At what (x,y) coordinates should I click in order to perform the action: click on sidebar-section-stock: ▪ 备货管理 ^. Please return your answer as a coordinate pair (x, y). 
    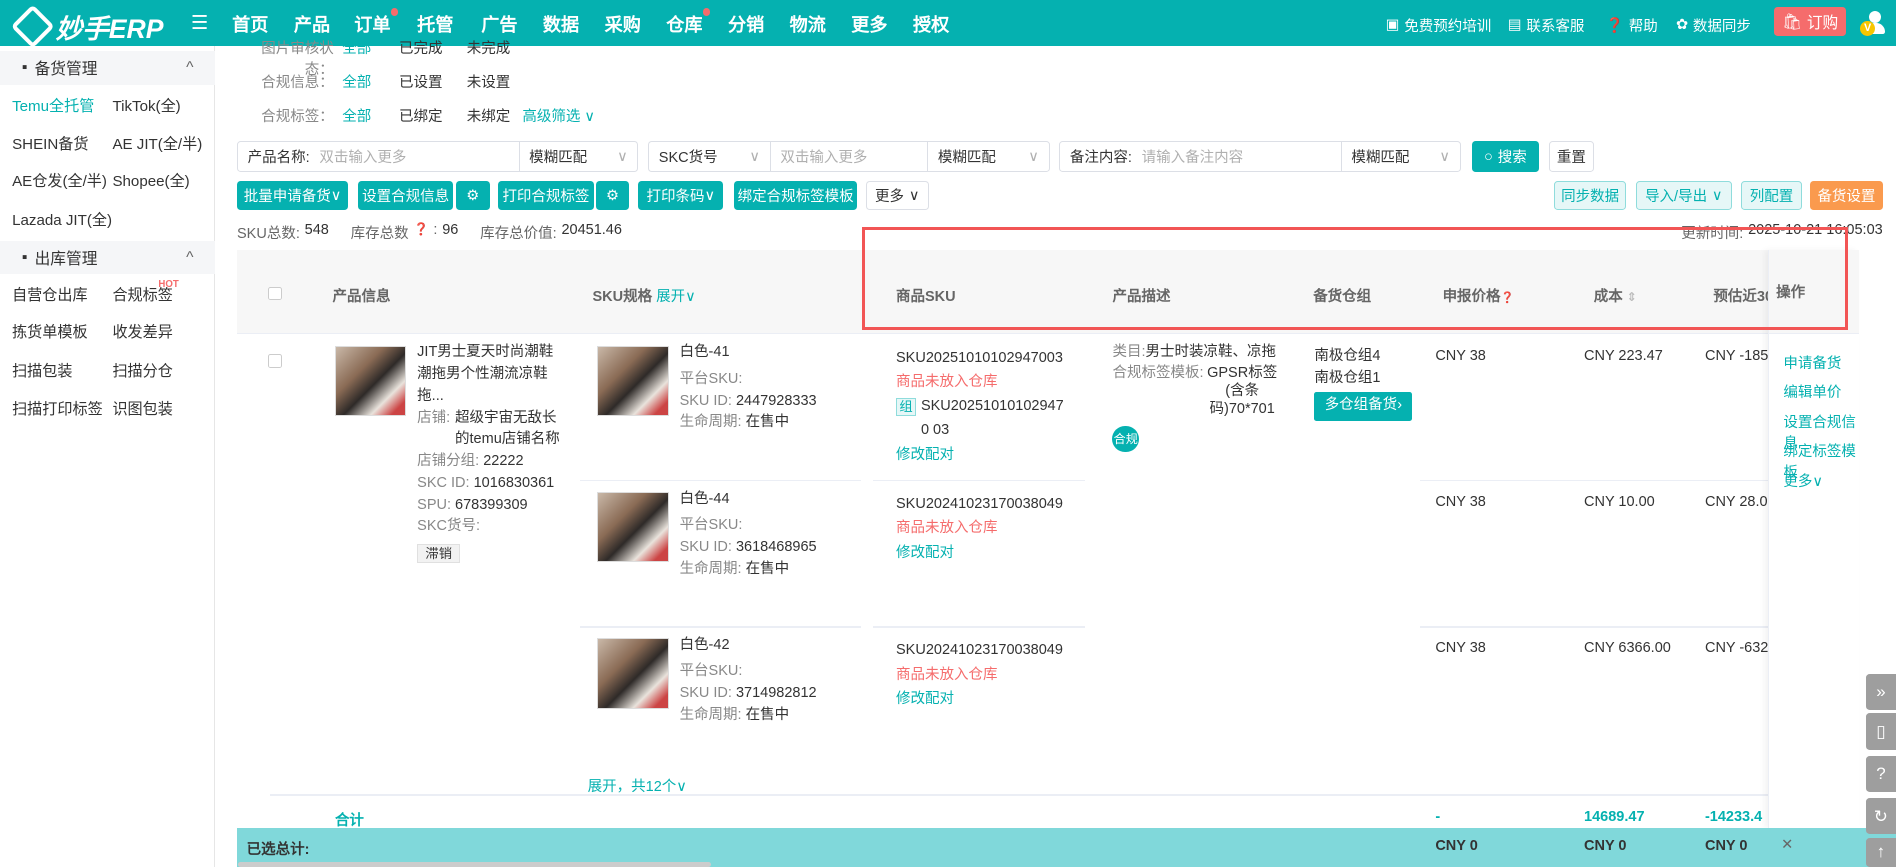
    Looking at the image, I should click on (108, 67).